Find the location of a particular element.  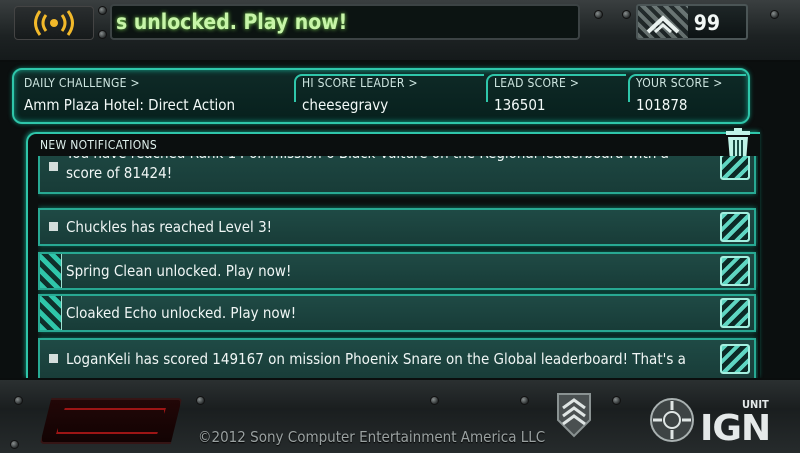

player-level-box: 99 is located at coordinates (692, 22).